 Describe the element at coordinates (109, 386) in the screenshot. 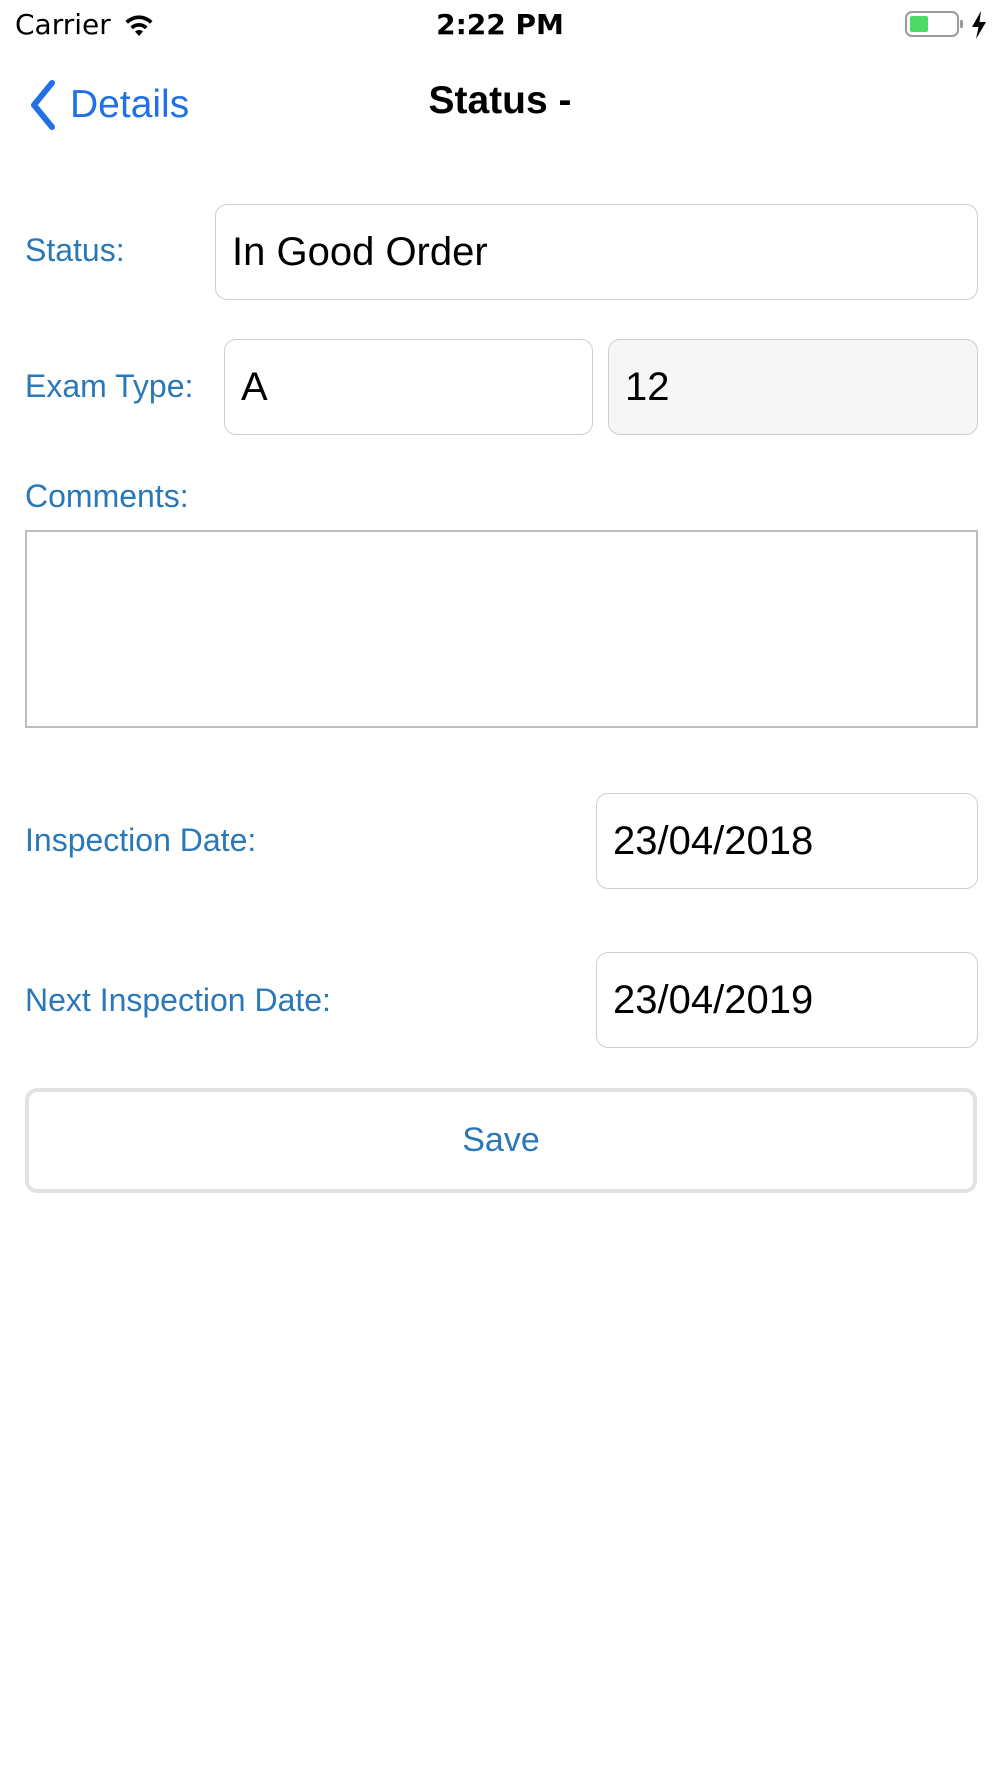

I see `exam-type-label: Exam Type:` at that location.